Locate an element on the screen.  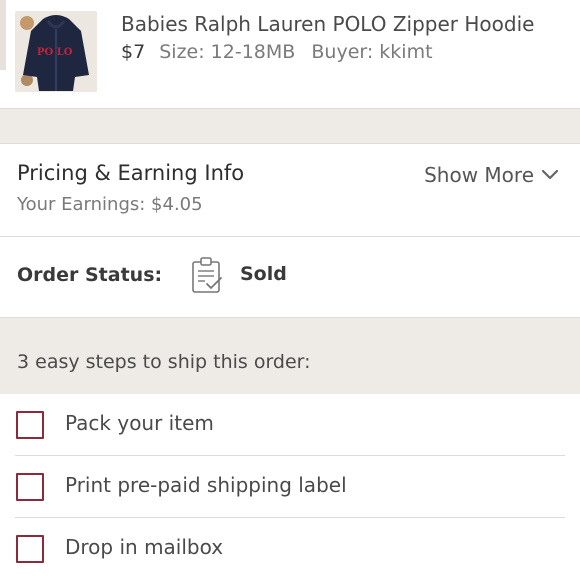
step-item: Print pre-paid shipping label is located at coordinates (290, 487).